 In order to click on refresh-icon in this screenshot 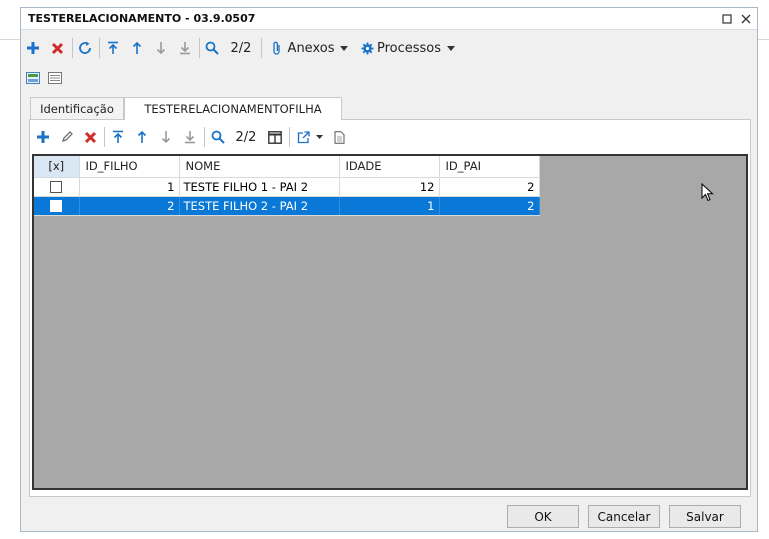, I will do `click(85, 48)`.